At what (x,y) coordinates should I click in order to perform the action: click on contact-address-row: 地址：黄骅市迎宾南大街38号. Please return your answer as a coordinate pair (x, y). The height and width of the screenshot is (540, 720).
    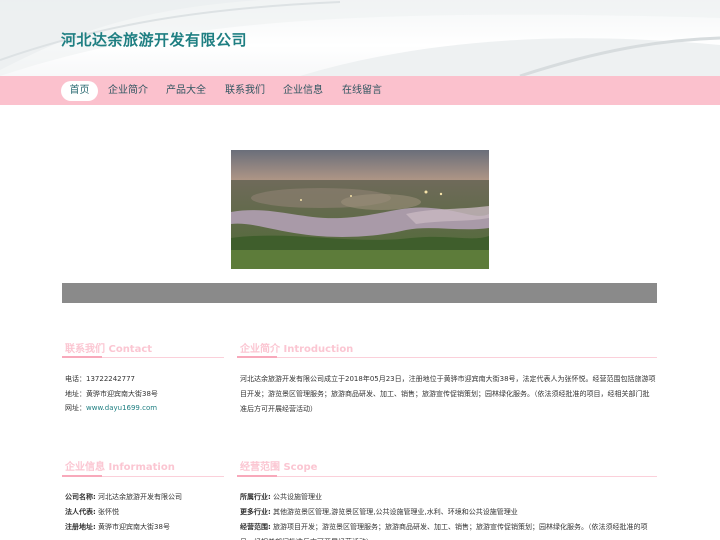
    Looking at the image, I should click on (111, 394).